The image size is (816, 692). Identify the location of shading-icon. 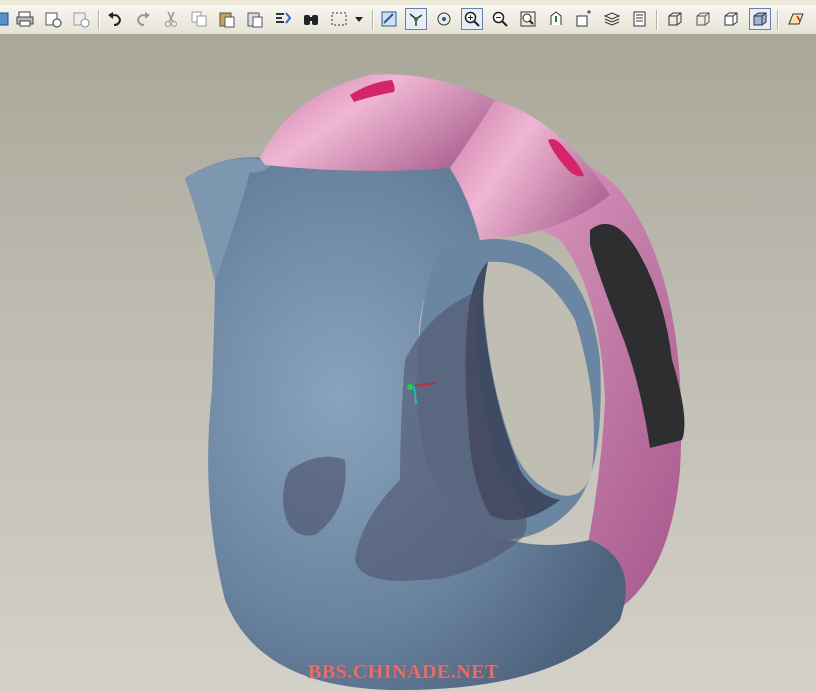
(760, 19).